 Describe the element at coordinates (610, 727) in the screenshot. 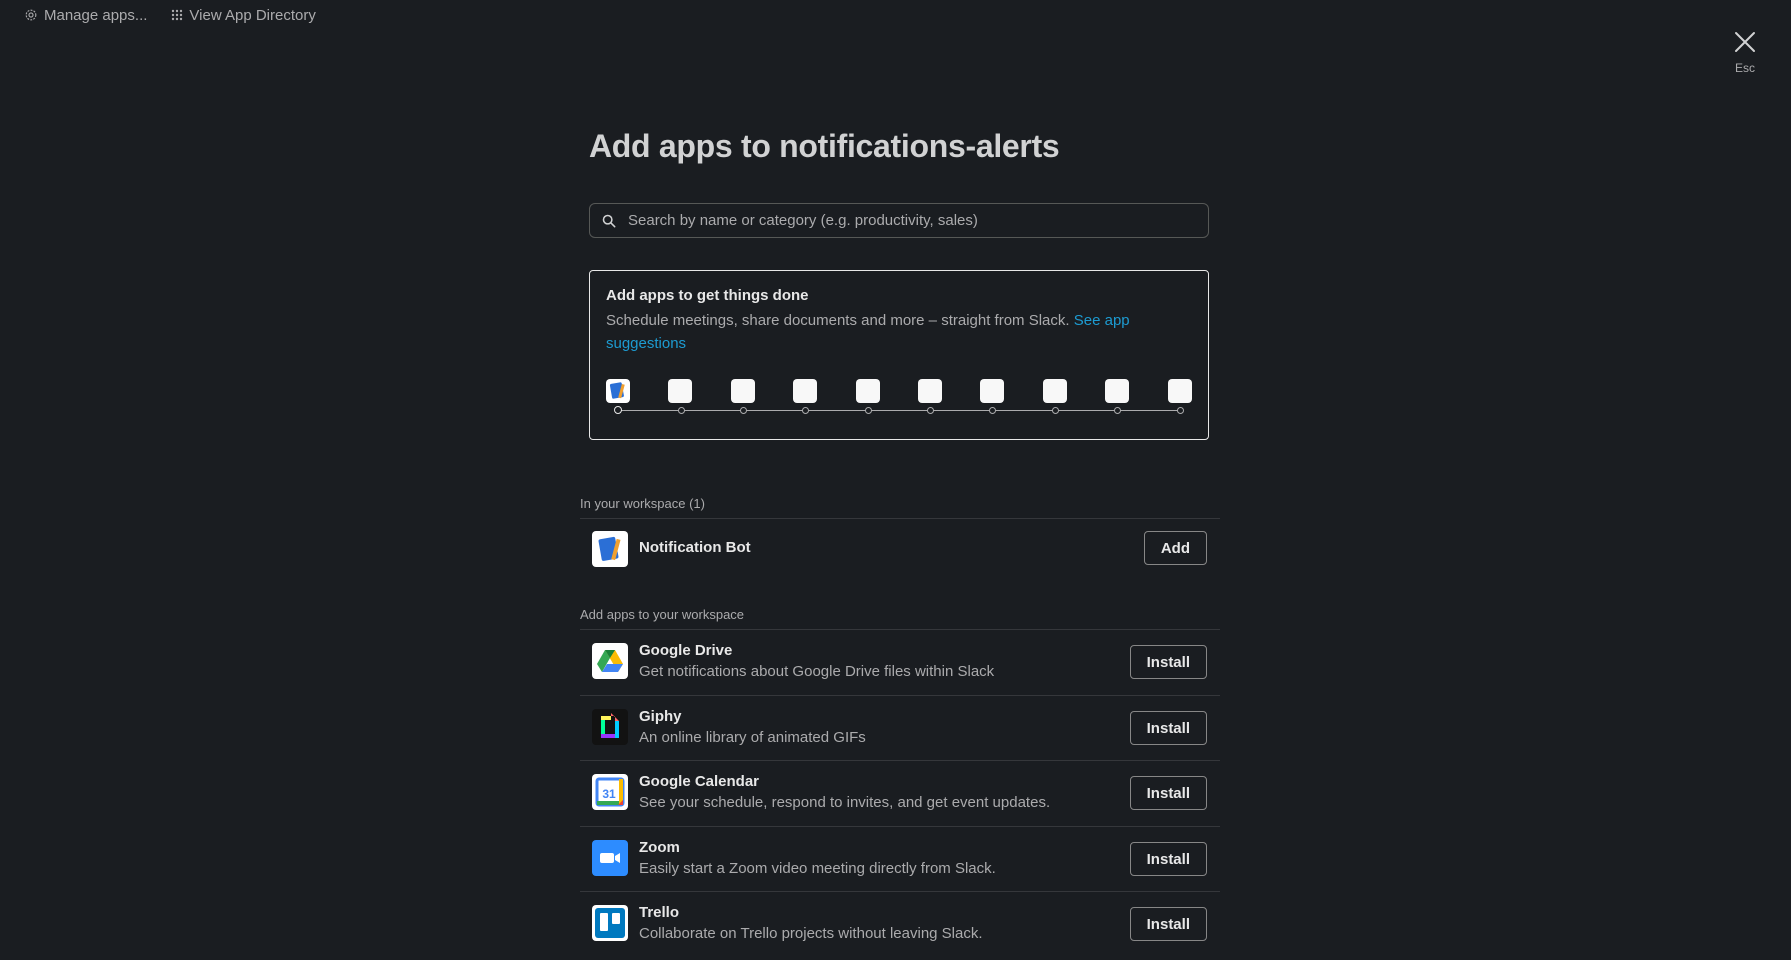

I see `giphy-icon` at that location.